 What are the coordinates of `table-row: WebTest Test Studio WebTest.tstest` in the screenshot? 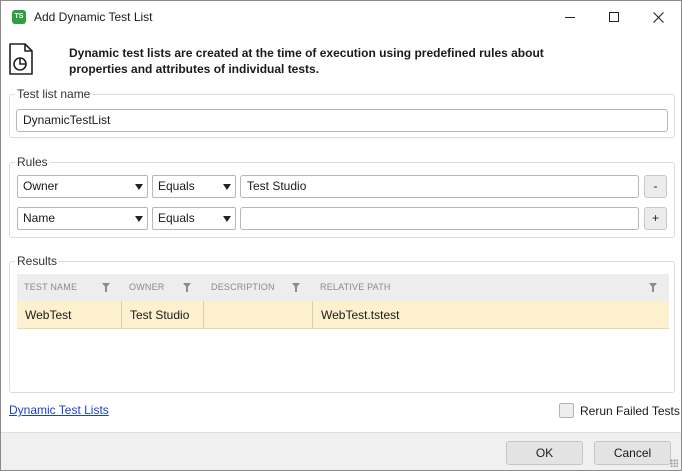 It's located at (343, 315).